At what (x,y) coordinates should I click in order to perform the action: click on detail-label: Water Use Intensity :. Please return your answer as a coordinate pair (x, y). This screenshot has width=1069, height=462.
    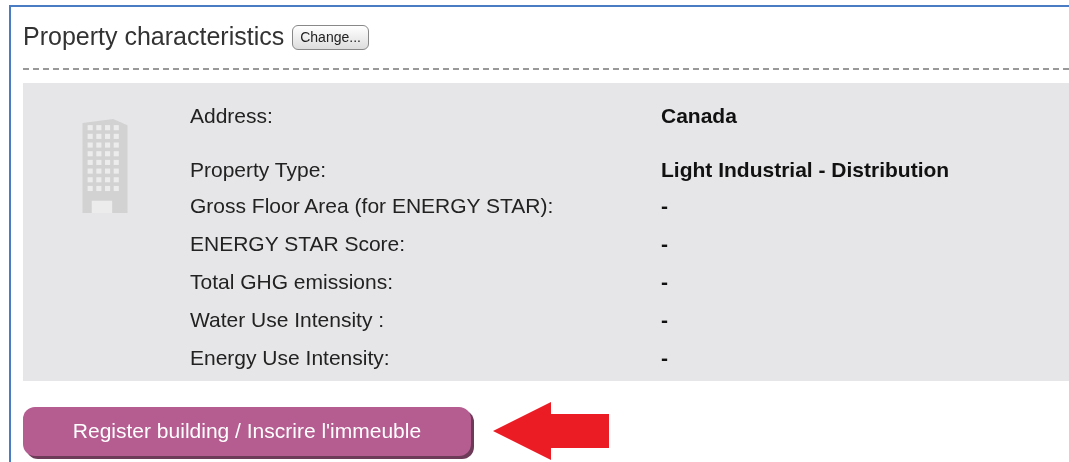
    Looking at the image, I should click on (288, 320).